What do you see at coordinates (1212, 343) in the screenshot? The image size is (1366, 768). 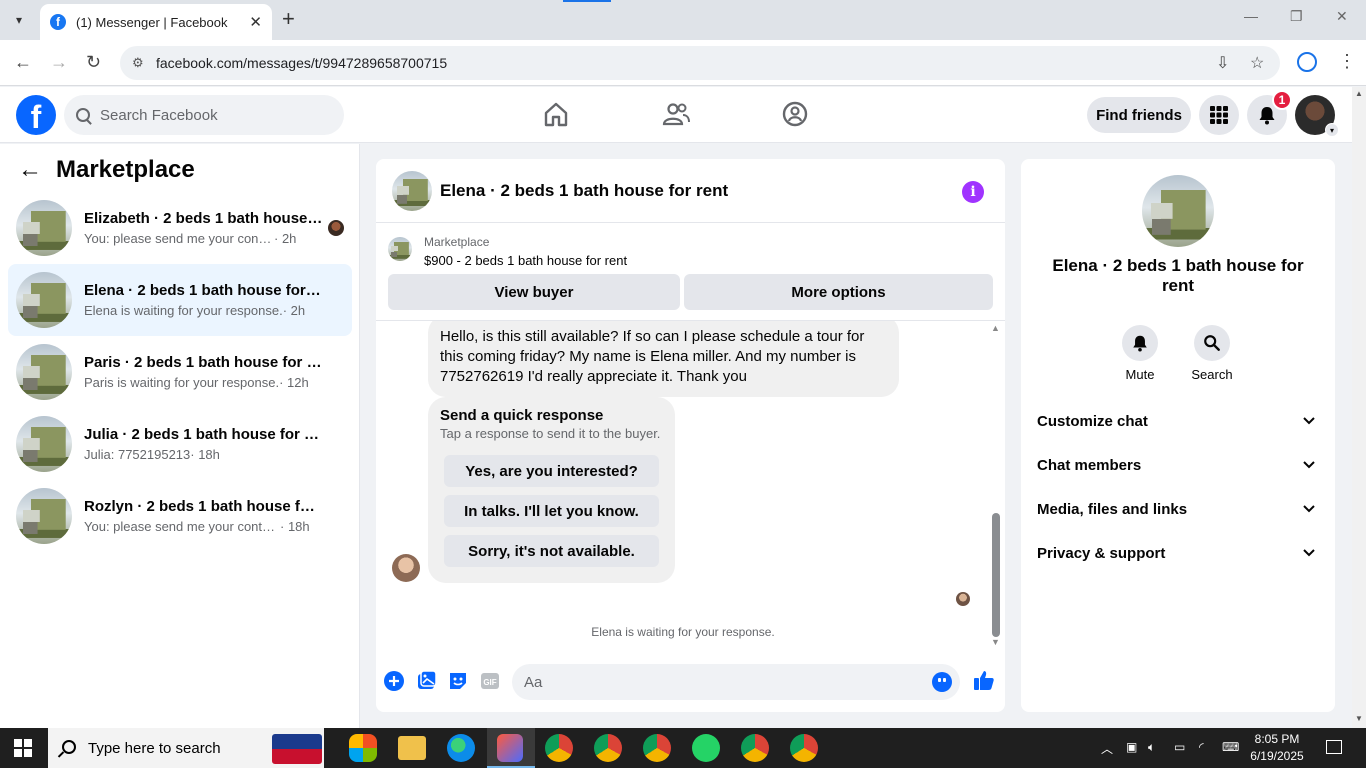 I see `search-icon` at bounding box center [1212, 343].